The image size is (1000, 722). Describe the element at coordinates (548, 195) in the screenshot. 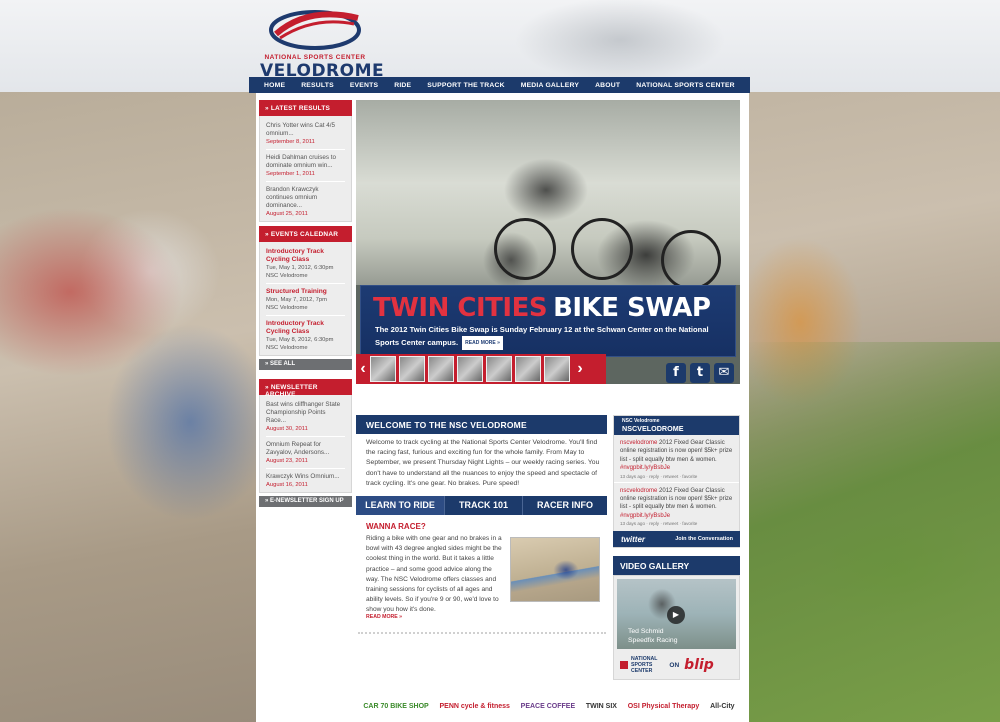

I see `slide-photo` at that location.